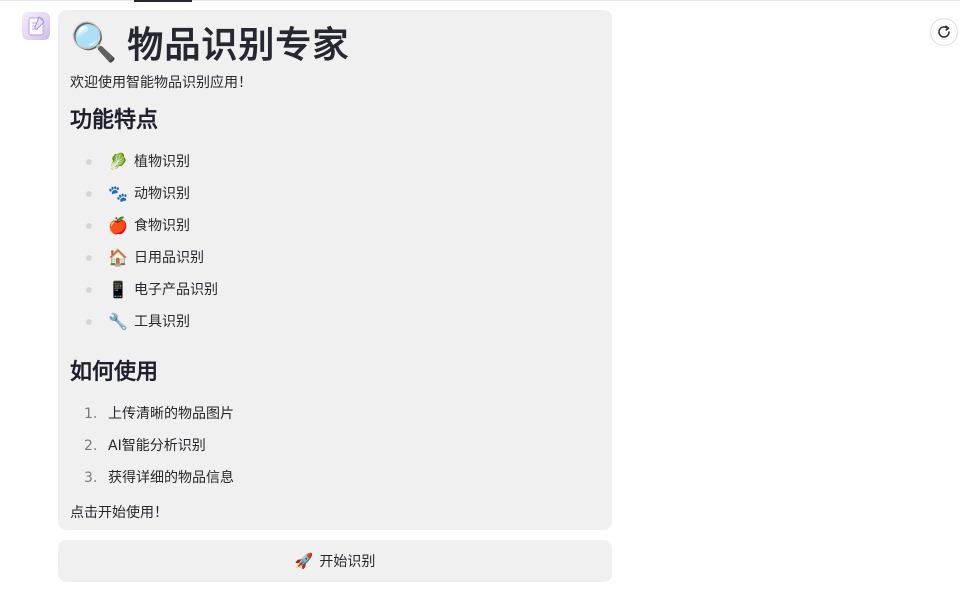 The image size is (960, 595). Describe the element at coordinates (342, 420) in the screenshot. I see `step-item: 1. 上传清晰的物品图片` at that location.